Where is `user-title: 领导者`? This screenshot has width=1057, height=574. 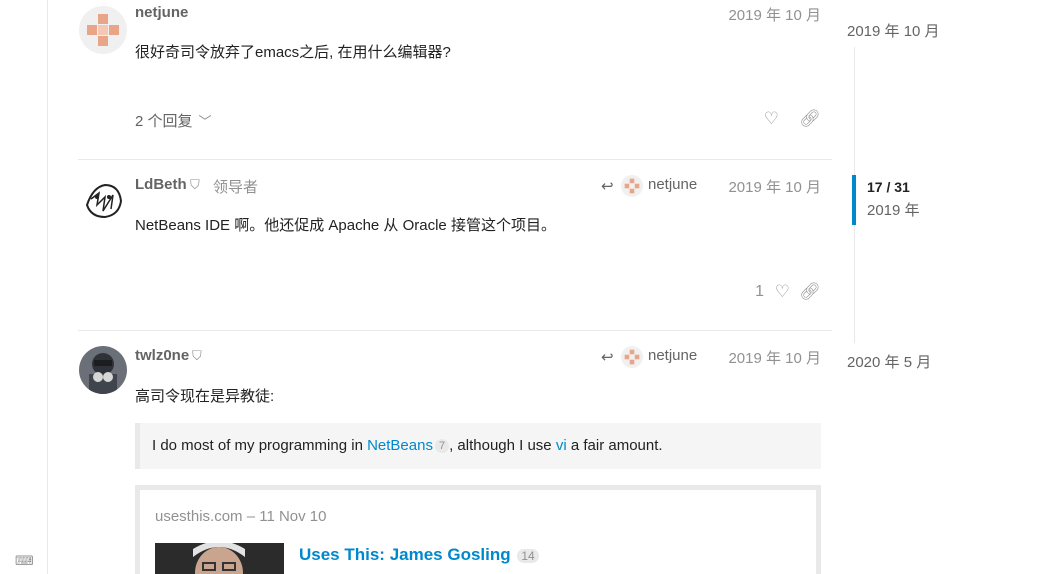 user-title: 领导者 is located at coordinates (236, 187).